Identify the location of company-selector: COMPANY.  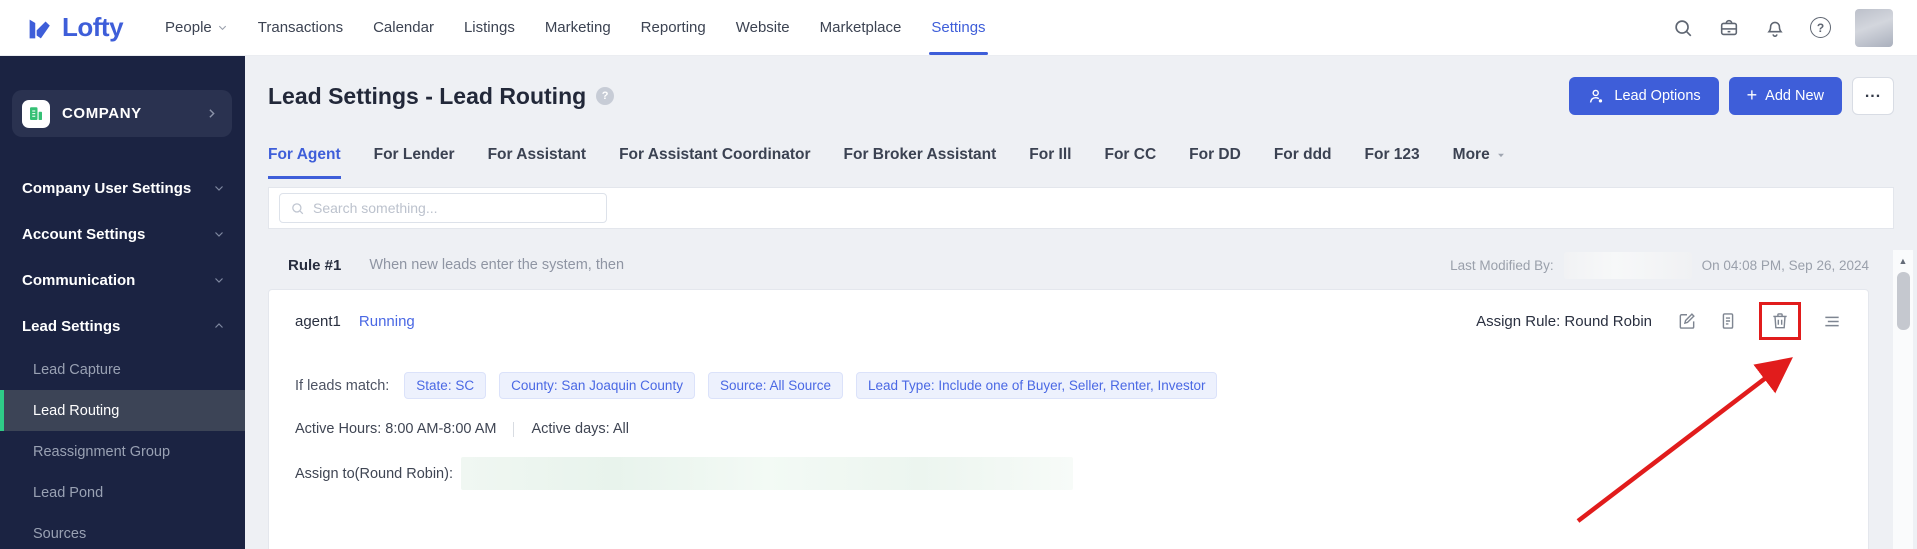
(122, 113).